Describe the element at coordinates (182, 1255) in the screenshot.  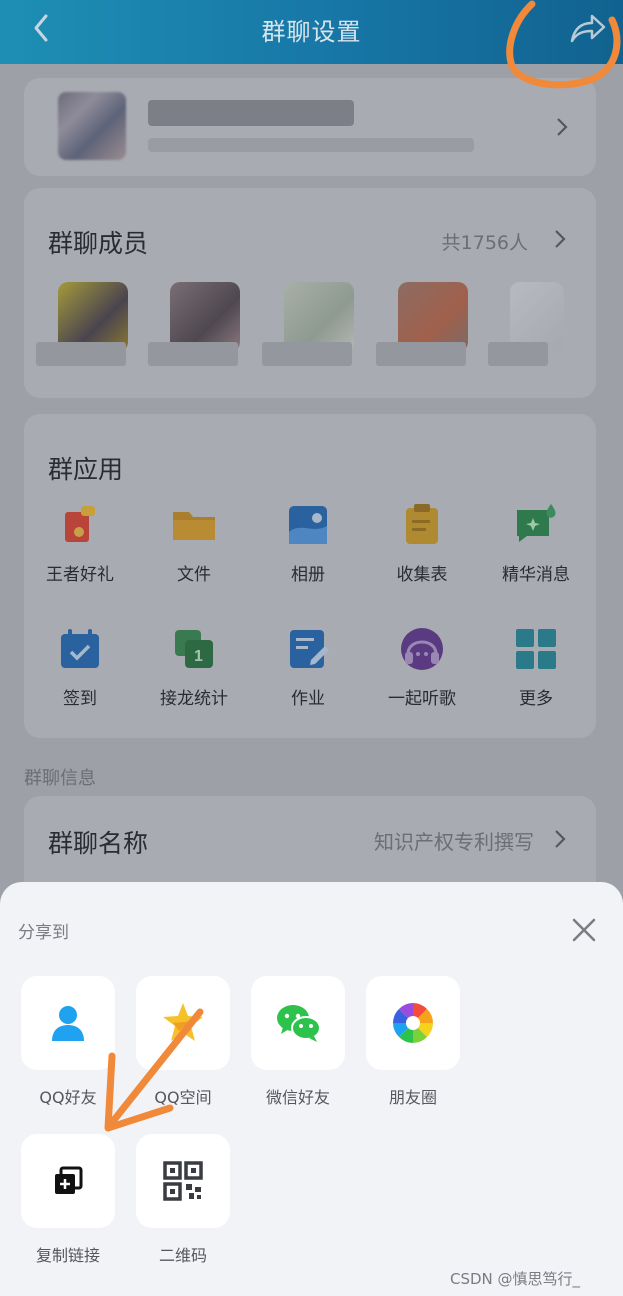
I see `share-label: 二维码` at that location.